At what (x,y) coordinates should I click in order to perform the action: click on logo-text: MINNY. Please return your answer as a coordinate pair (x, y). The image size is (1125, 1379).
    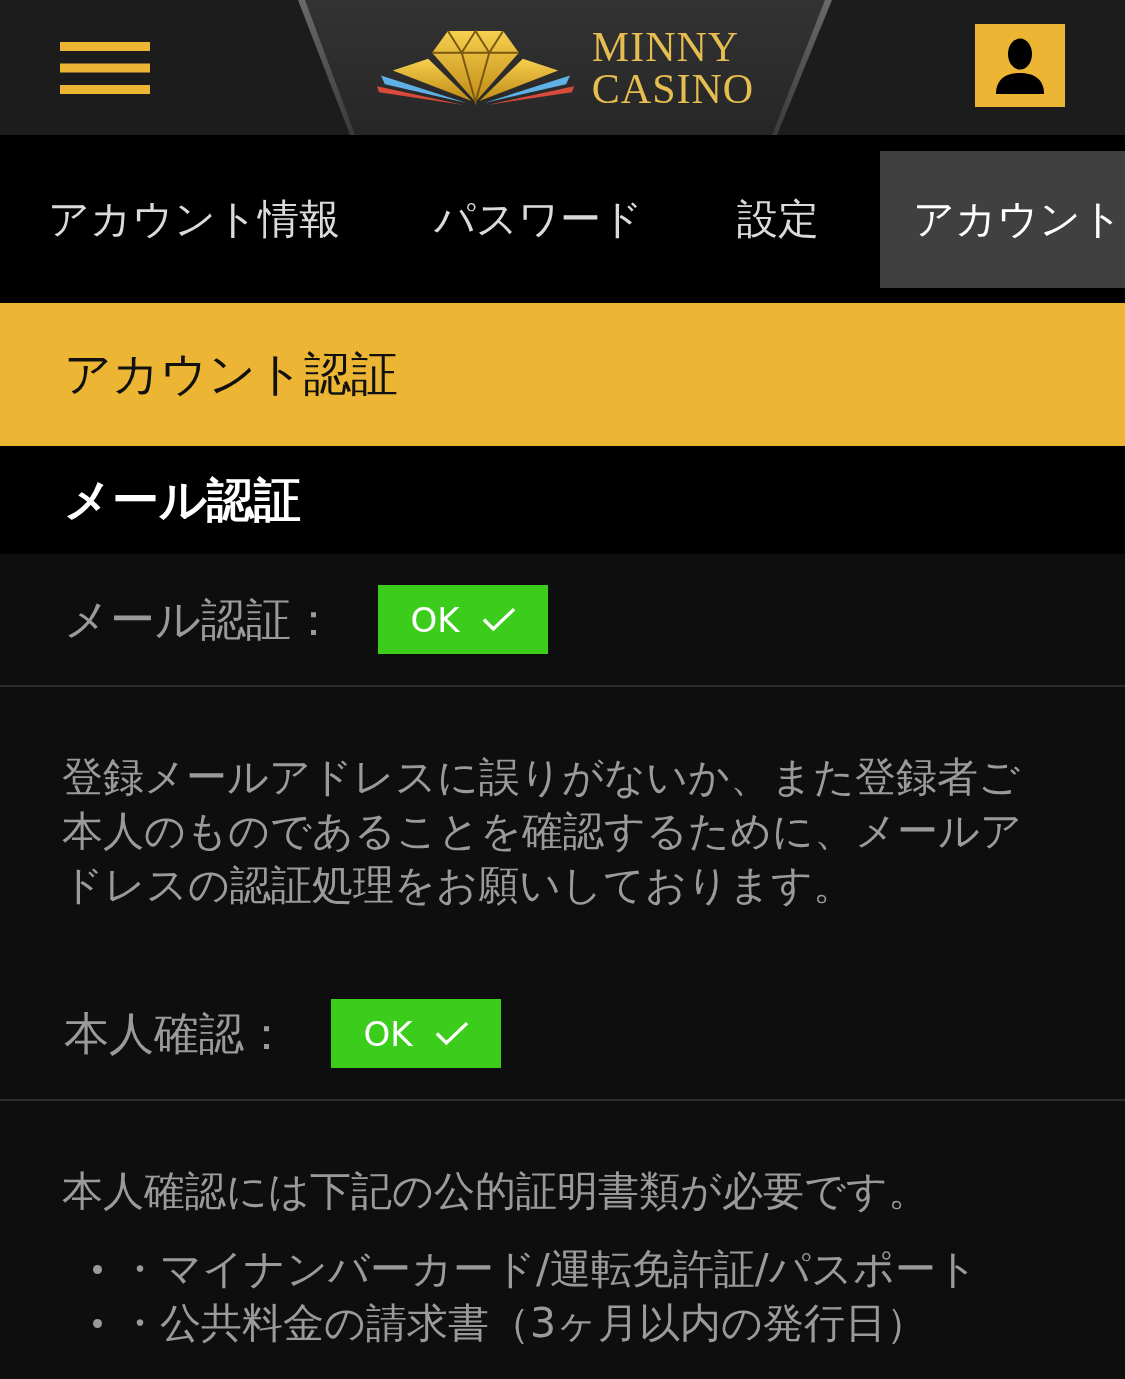
    Looking at the image, I should click on (666, 46).